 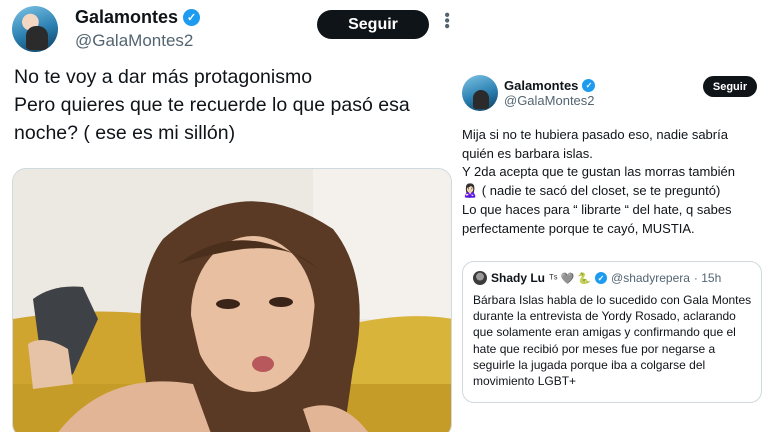 I want to click on quoted-timestamp: · 15h, so click(x=707, y=278).